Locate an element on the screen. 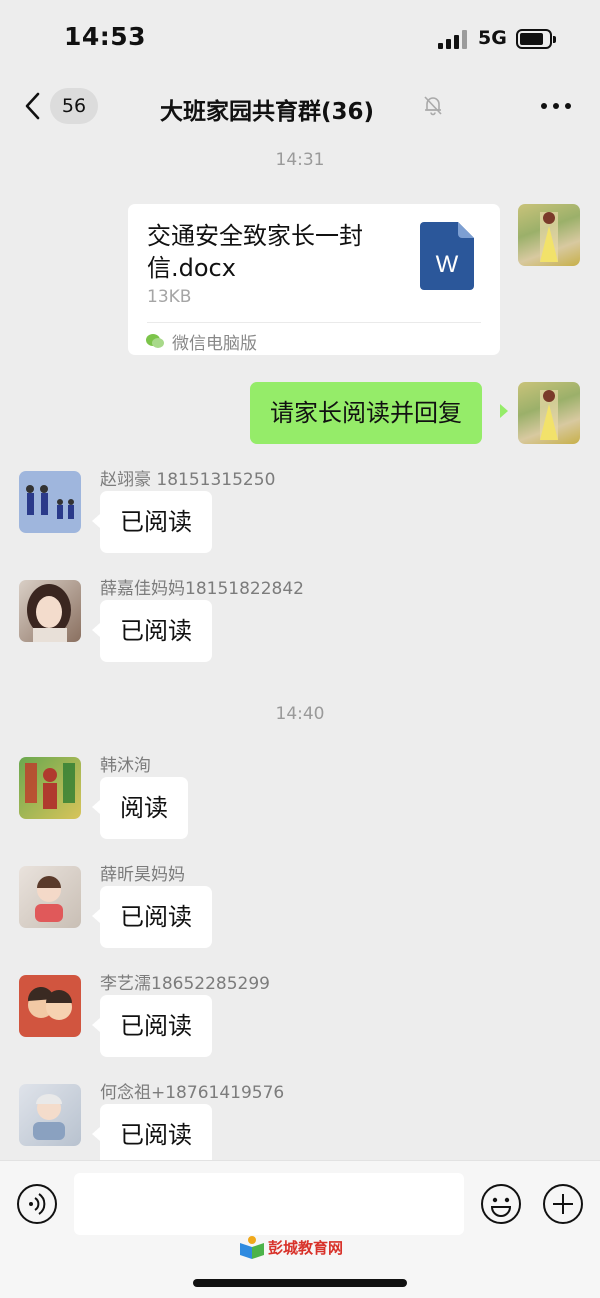  chat-header: 56 大班家园共育群(36) is located at coordinates (300, 109).